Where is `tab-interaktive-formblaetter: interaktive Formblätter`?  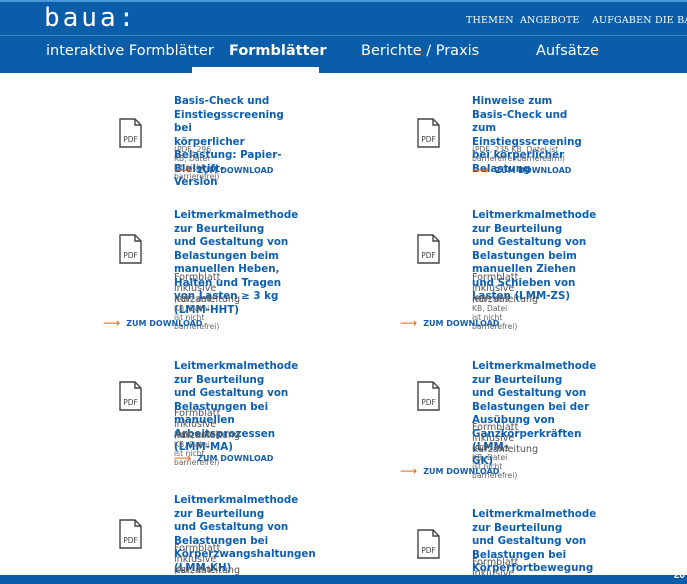
tab-interaktive-formblaetter: interaktive Formblätter is located at coordinates (130, 51).